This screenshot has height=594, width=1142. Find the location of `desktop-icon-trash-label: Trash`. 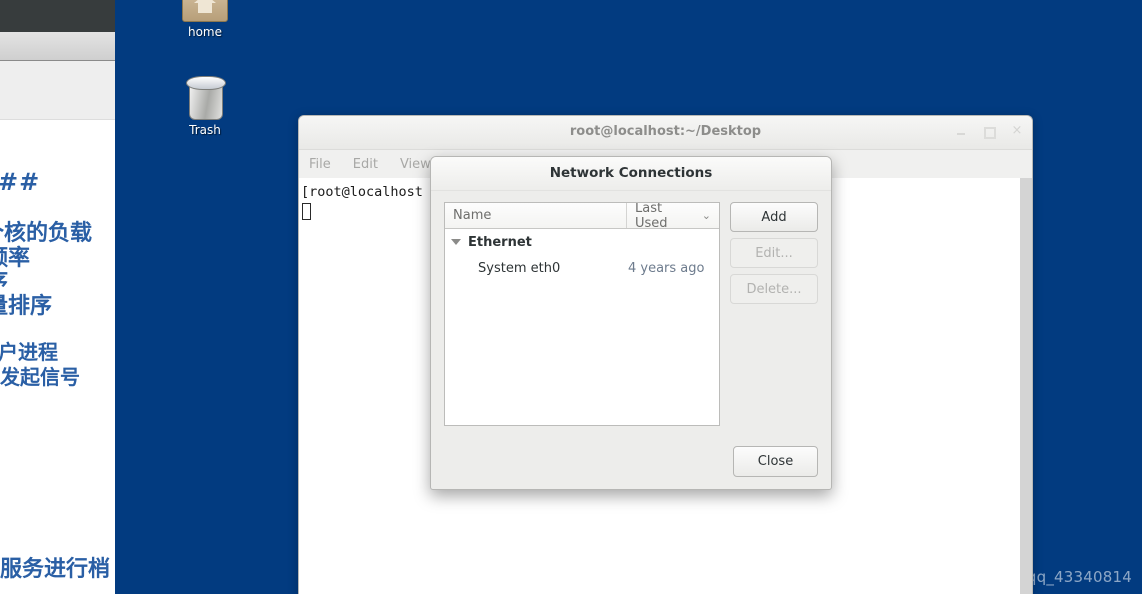

desktop-icon-trash-label: Trash is located at coordinates (205, 130).